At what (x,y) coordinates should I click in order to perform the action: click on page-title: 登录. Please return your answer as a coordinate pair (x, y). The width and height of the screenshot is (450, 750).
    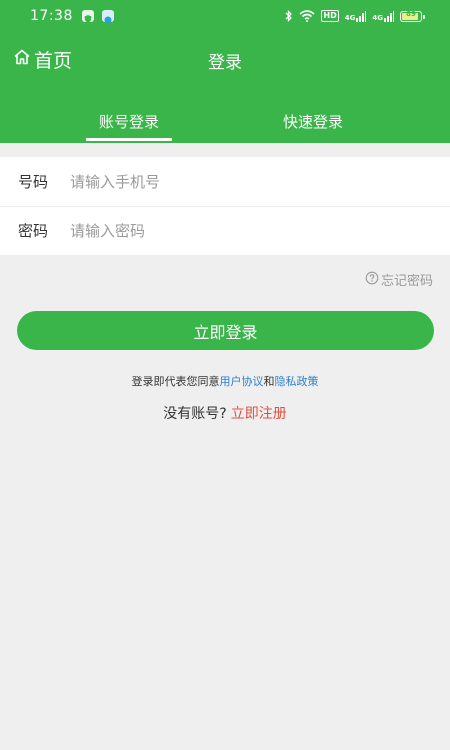
    Looking at the image, I should click on (225, 63).